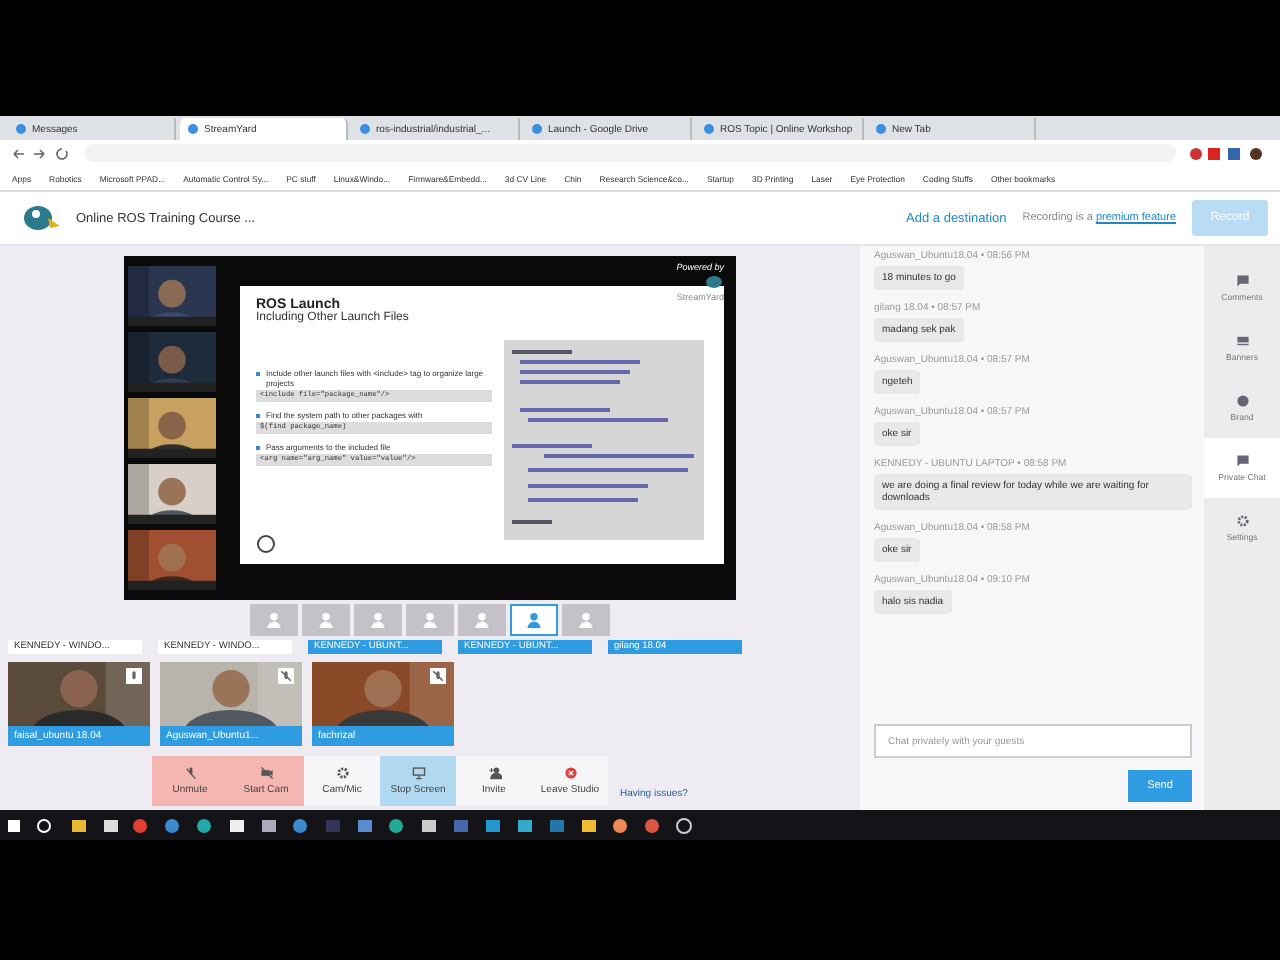  I want to click on close-icon, so click(570, 773).